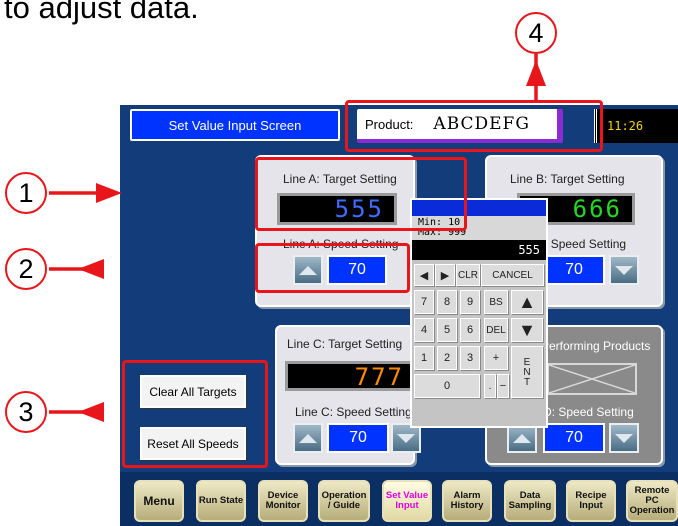  What do you see at coordinates (91, 412) in the screenshot?
I see `arrow-3-head-icon` at bounding box center [91, 412].